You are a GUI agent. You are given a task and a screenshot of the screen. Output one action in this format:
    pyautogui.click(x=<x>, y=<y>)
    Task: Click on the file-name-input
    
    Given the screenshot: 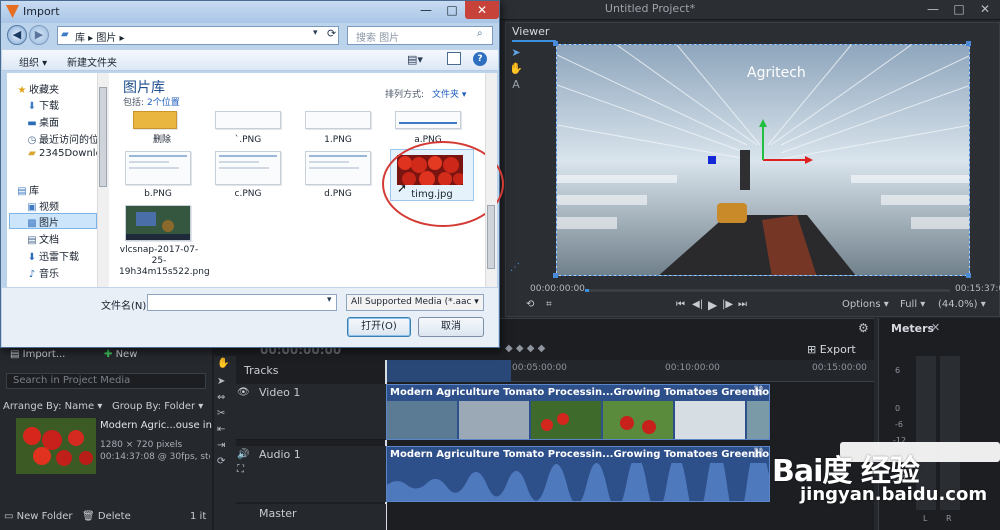 What is the action you would take?
    pyautogui.click(x=242, y=302)
    